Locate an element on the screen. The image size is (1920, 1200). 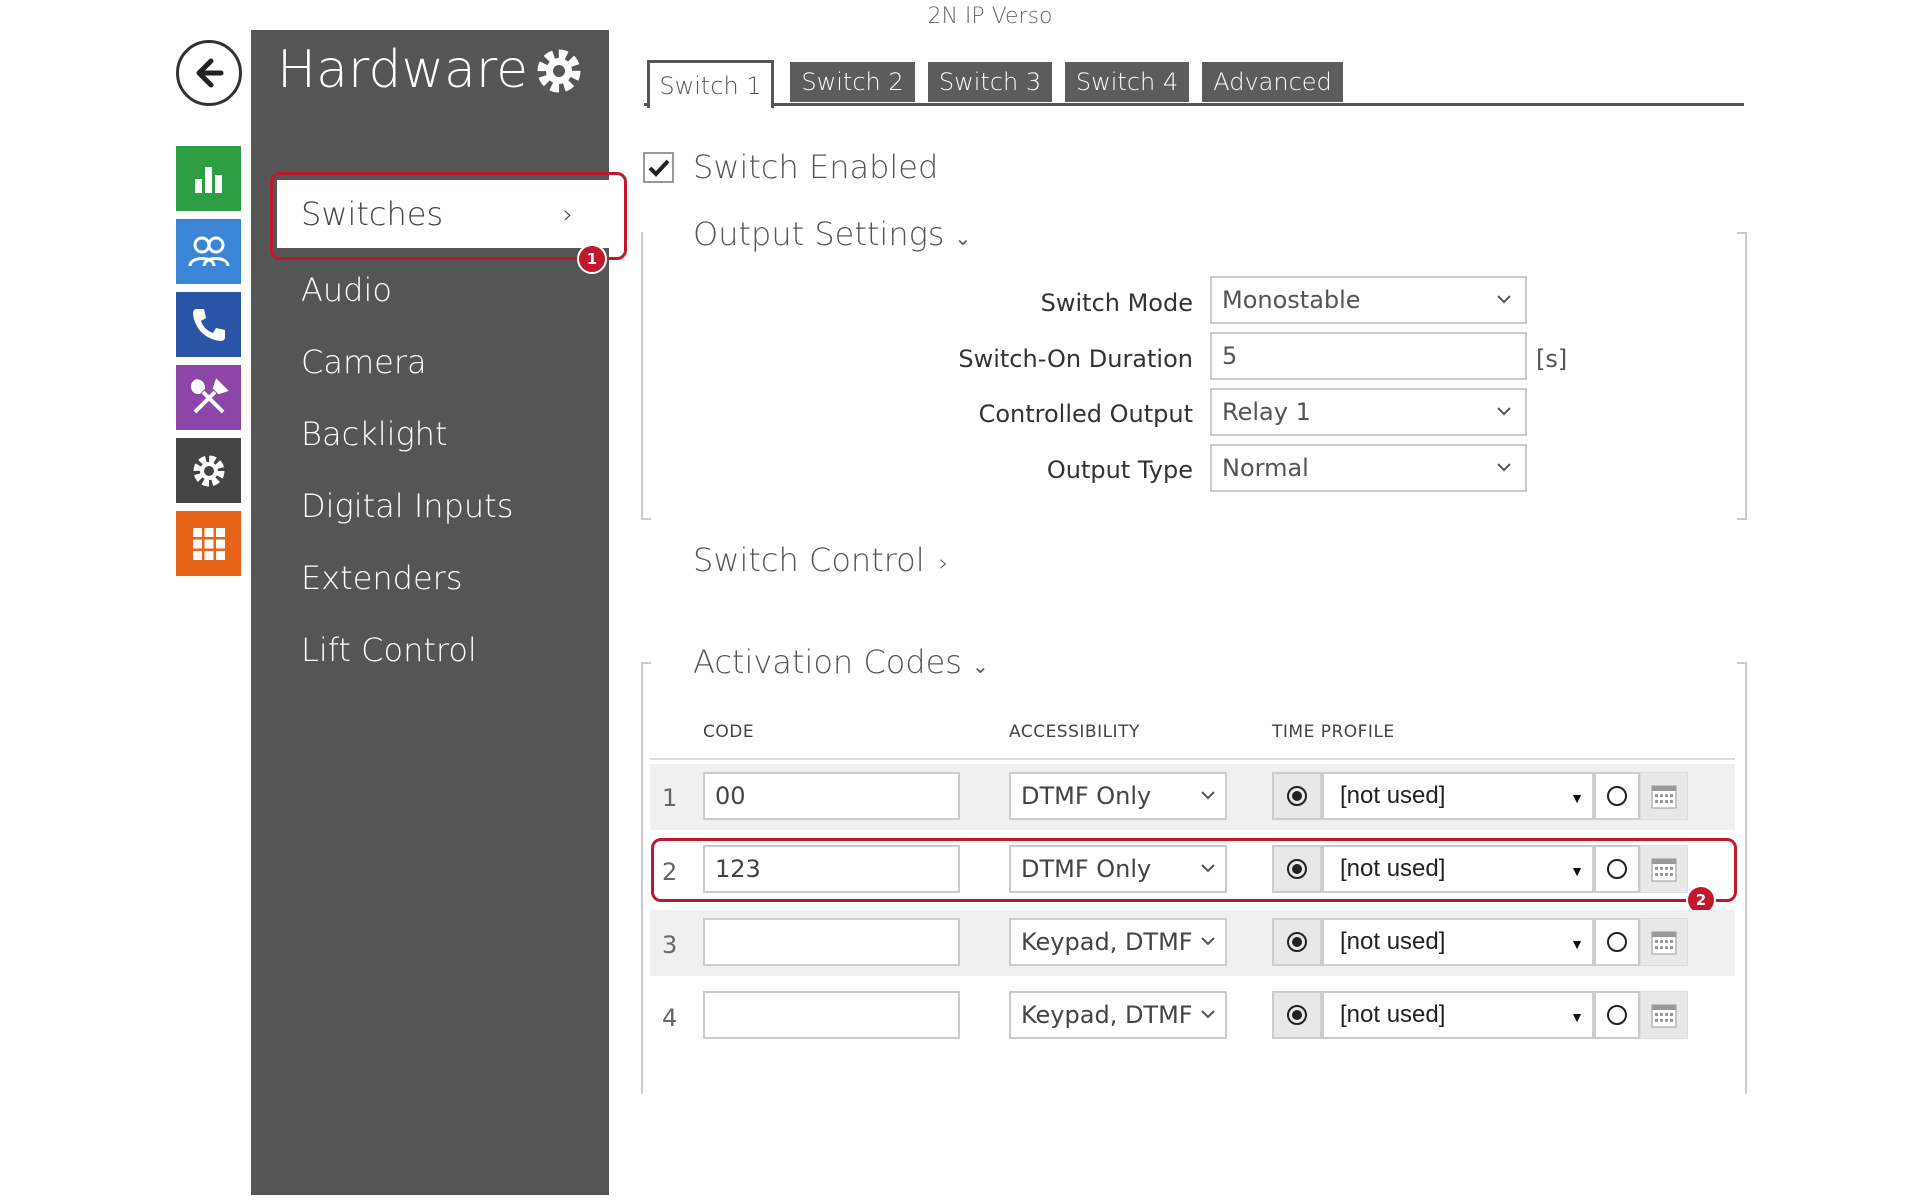
switch-on-duration-input: 5 is located at coordinates (1368, 356).